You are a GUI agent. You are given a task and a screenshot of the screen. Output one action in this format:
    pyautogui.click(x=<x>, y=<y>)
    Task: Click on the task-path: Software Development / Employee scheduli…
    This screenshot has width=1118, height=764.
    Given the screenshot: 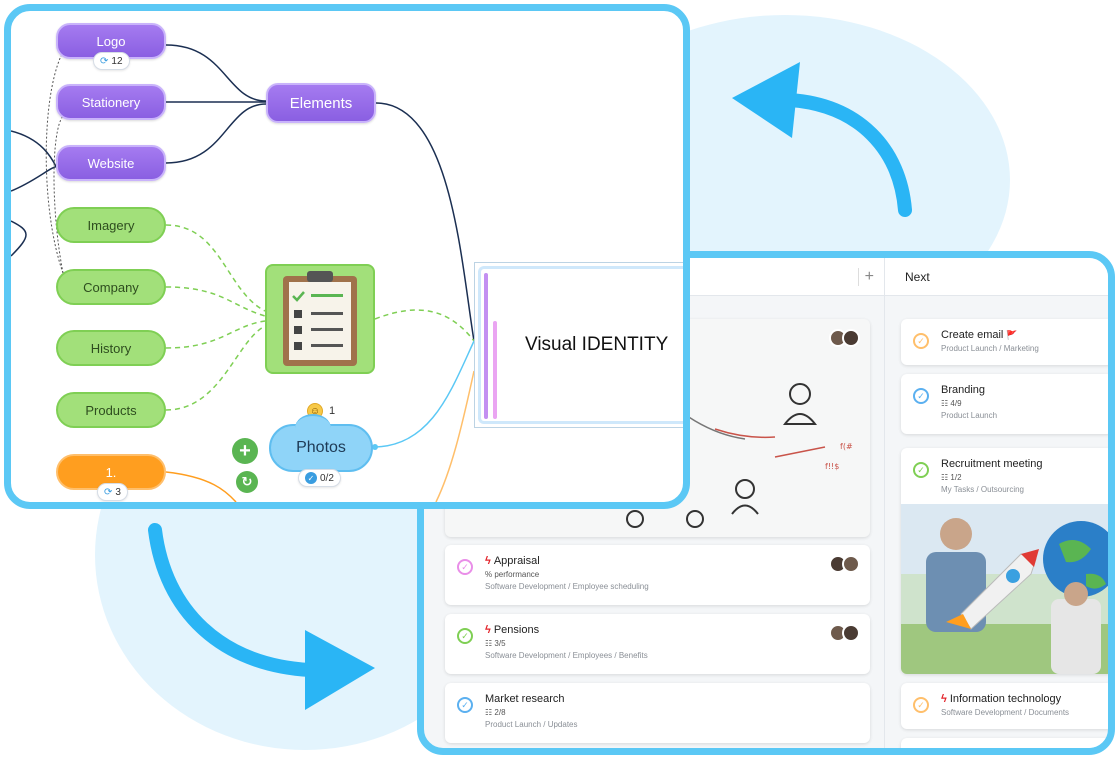 What is the action you would take?
    pyautogui.click(x=567, y=586)
    